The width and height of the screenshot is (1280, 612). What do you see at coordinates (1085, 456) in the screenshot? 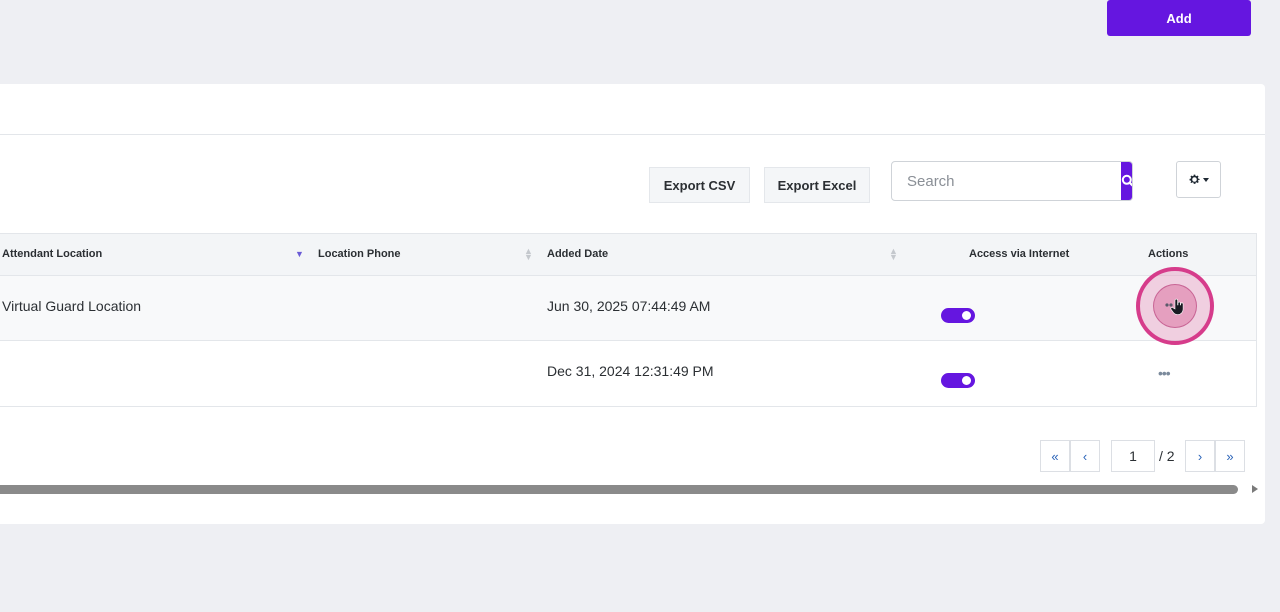
I see `prev-page-button: ‹` at bounding box center [1085, 456].